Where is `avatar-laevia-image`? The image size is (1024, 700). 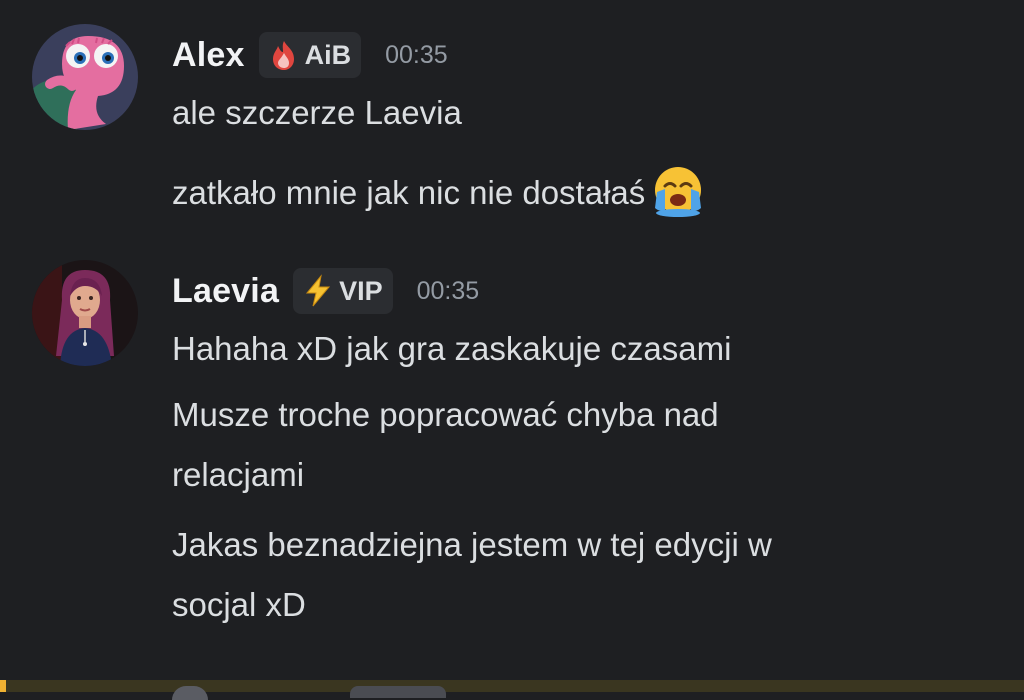 avatar-laevia-image is located at coordinates (85, 313).